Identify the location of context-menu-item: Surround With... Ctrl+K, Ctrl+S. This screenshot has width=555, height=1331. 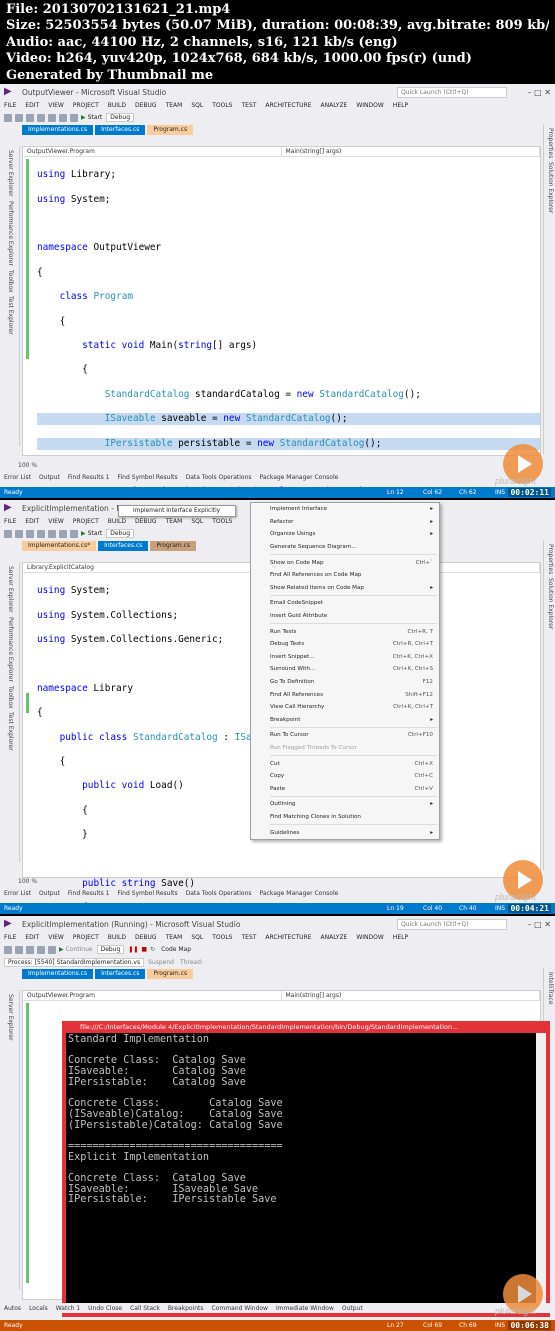
(345, 669).